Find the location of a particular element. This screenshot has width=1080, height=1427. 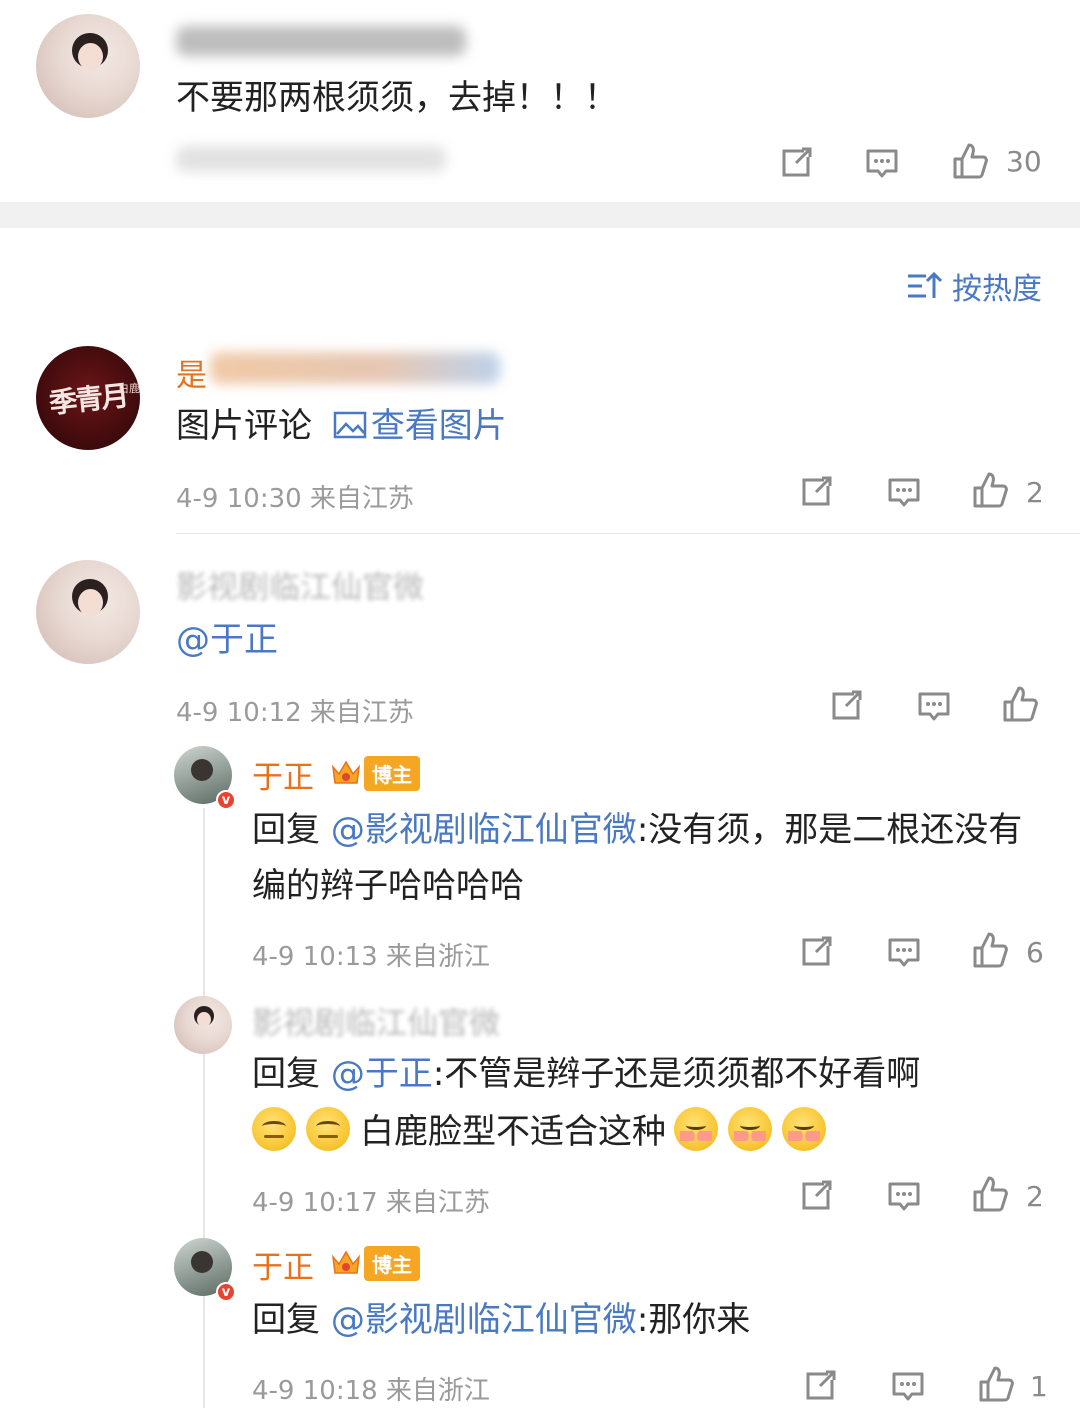

like-count: 1 is located at coordinates (1039, 1386).